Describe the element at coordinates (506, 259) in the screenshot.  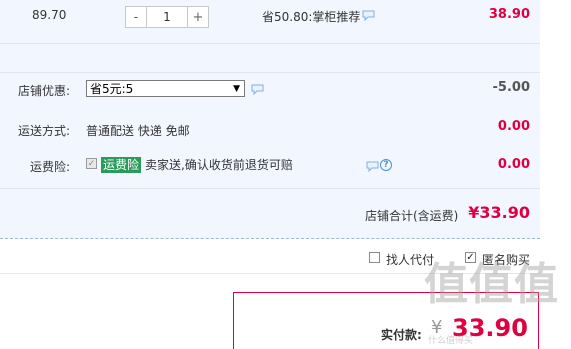
I see `anonymous-purchase-label: 匿名购买` at that location.